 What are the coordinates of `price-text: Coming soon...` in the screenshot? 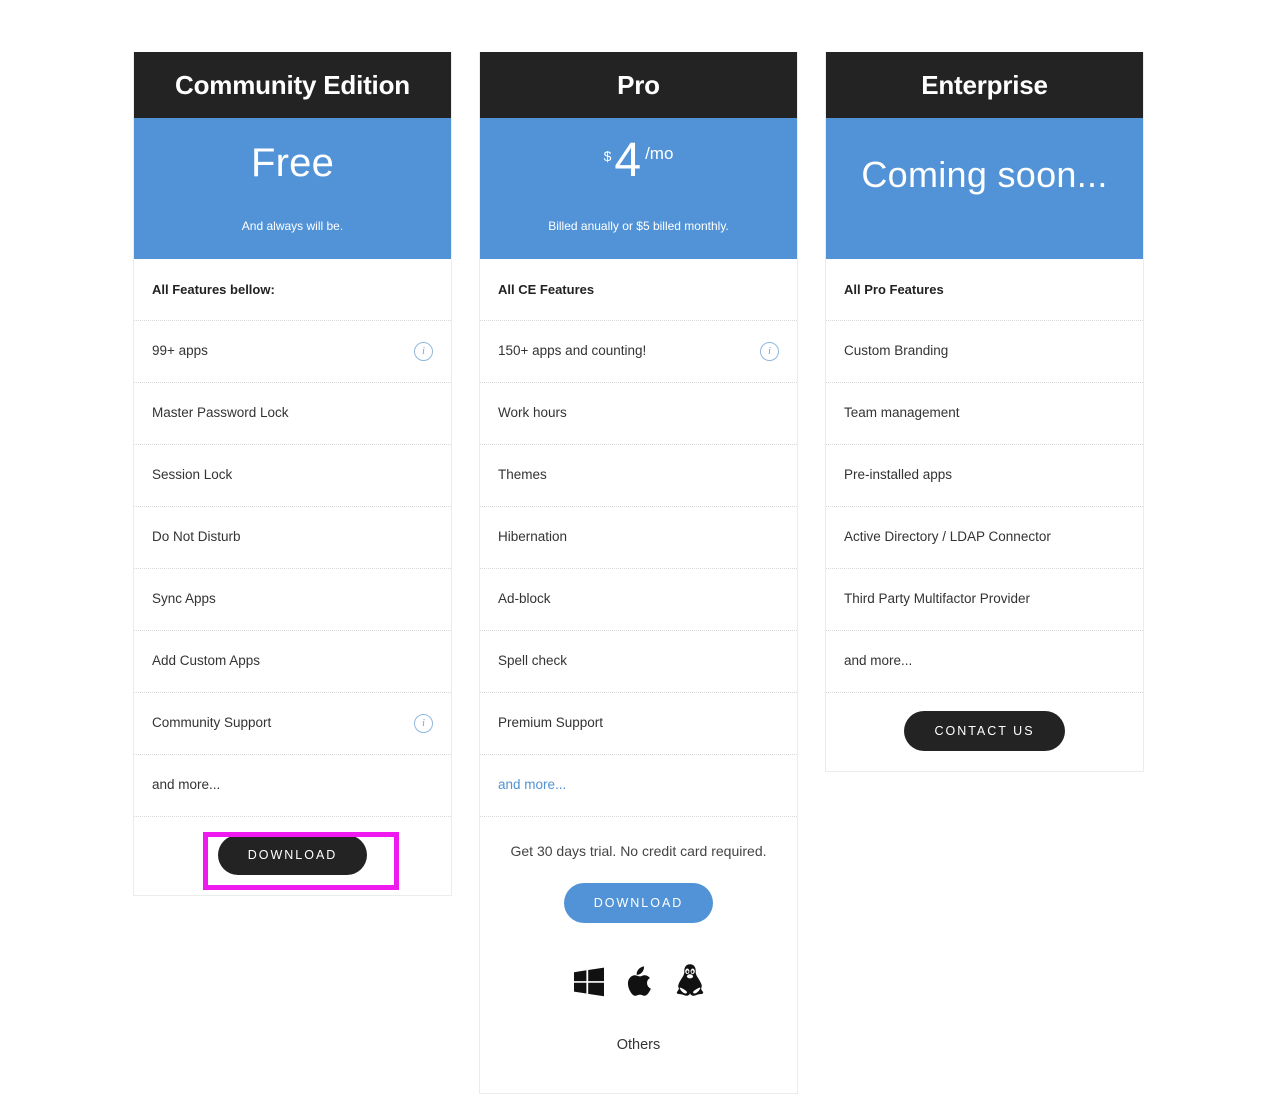 It's located at (984, 174).